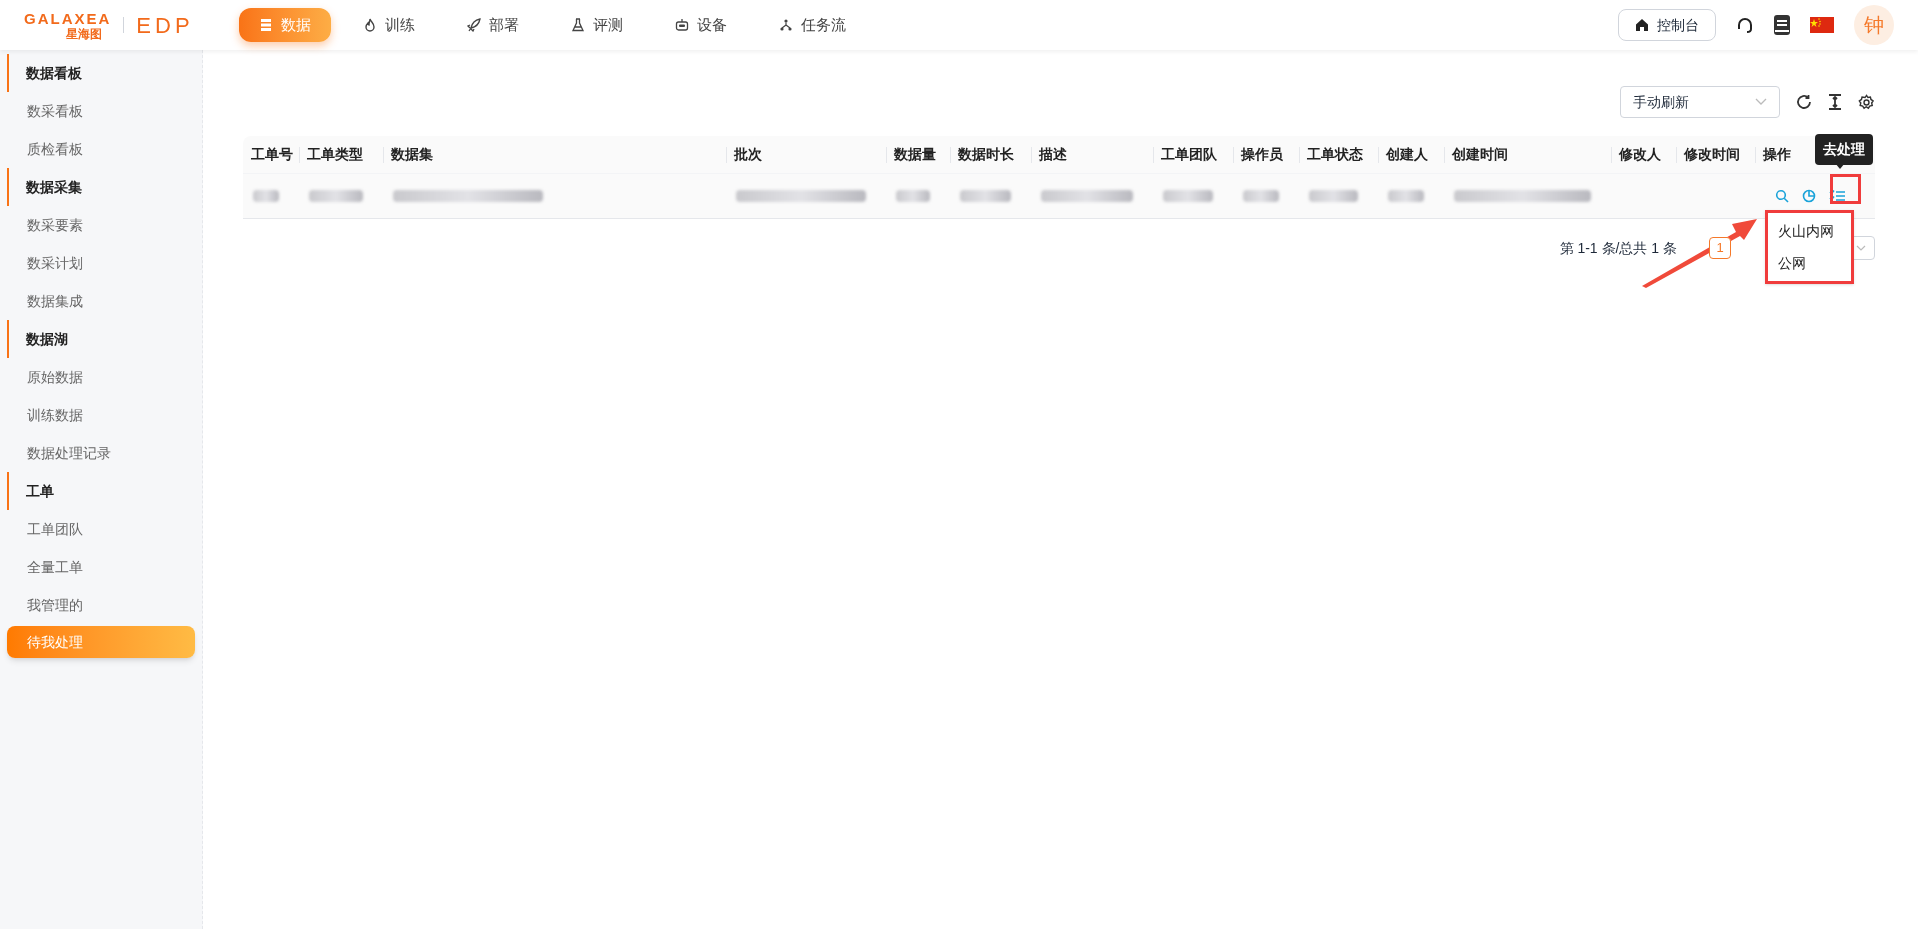 The height and width of the screenshot is (929, 1918). What do you see at coordinates (1618, 248) in the screenshot?
I see `pagination-summary: 第 1-1 条/总共 1 条` at bounding box center [1618, 248].